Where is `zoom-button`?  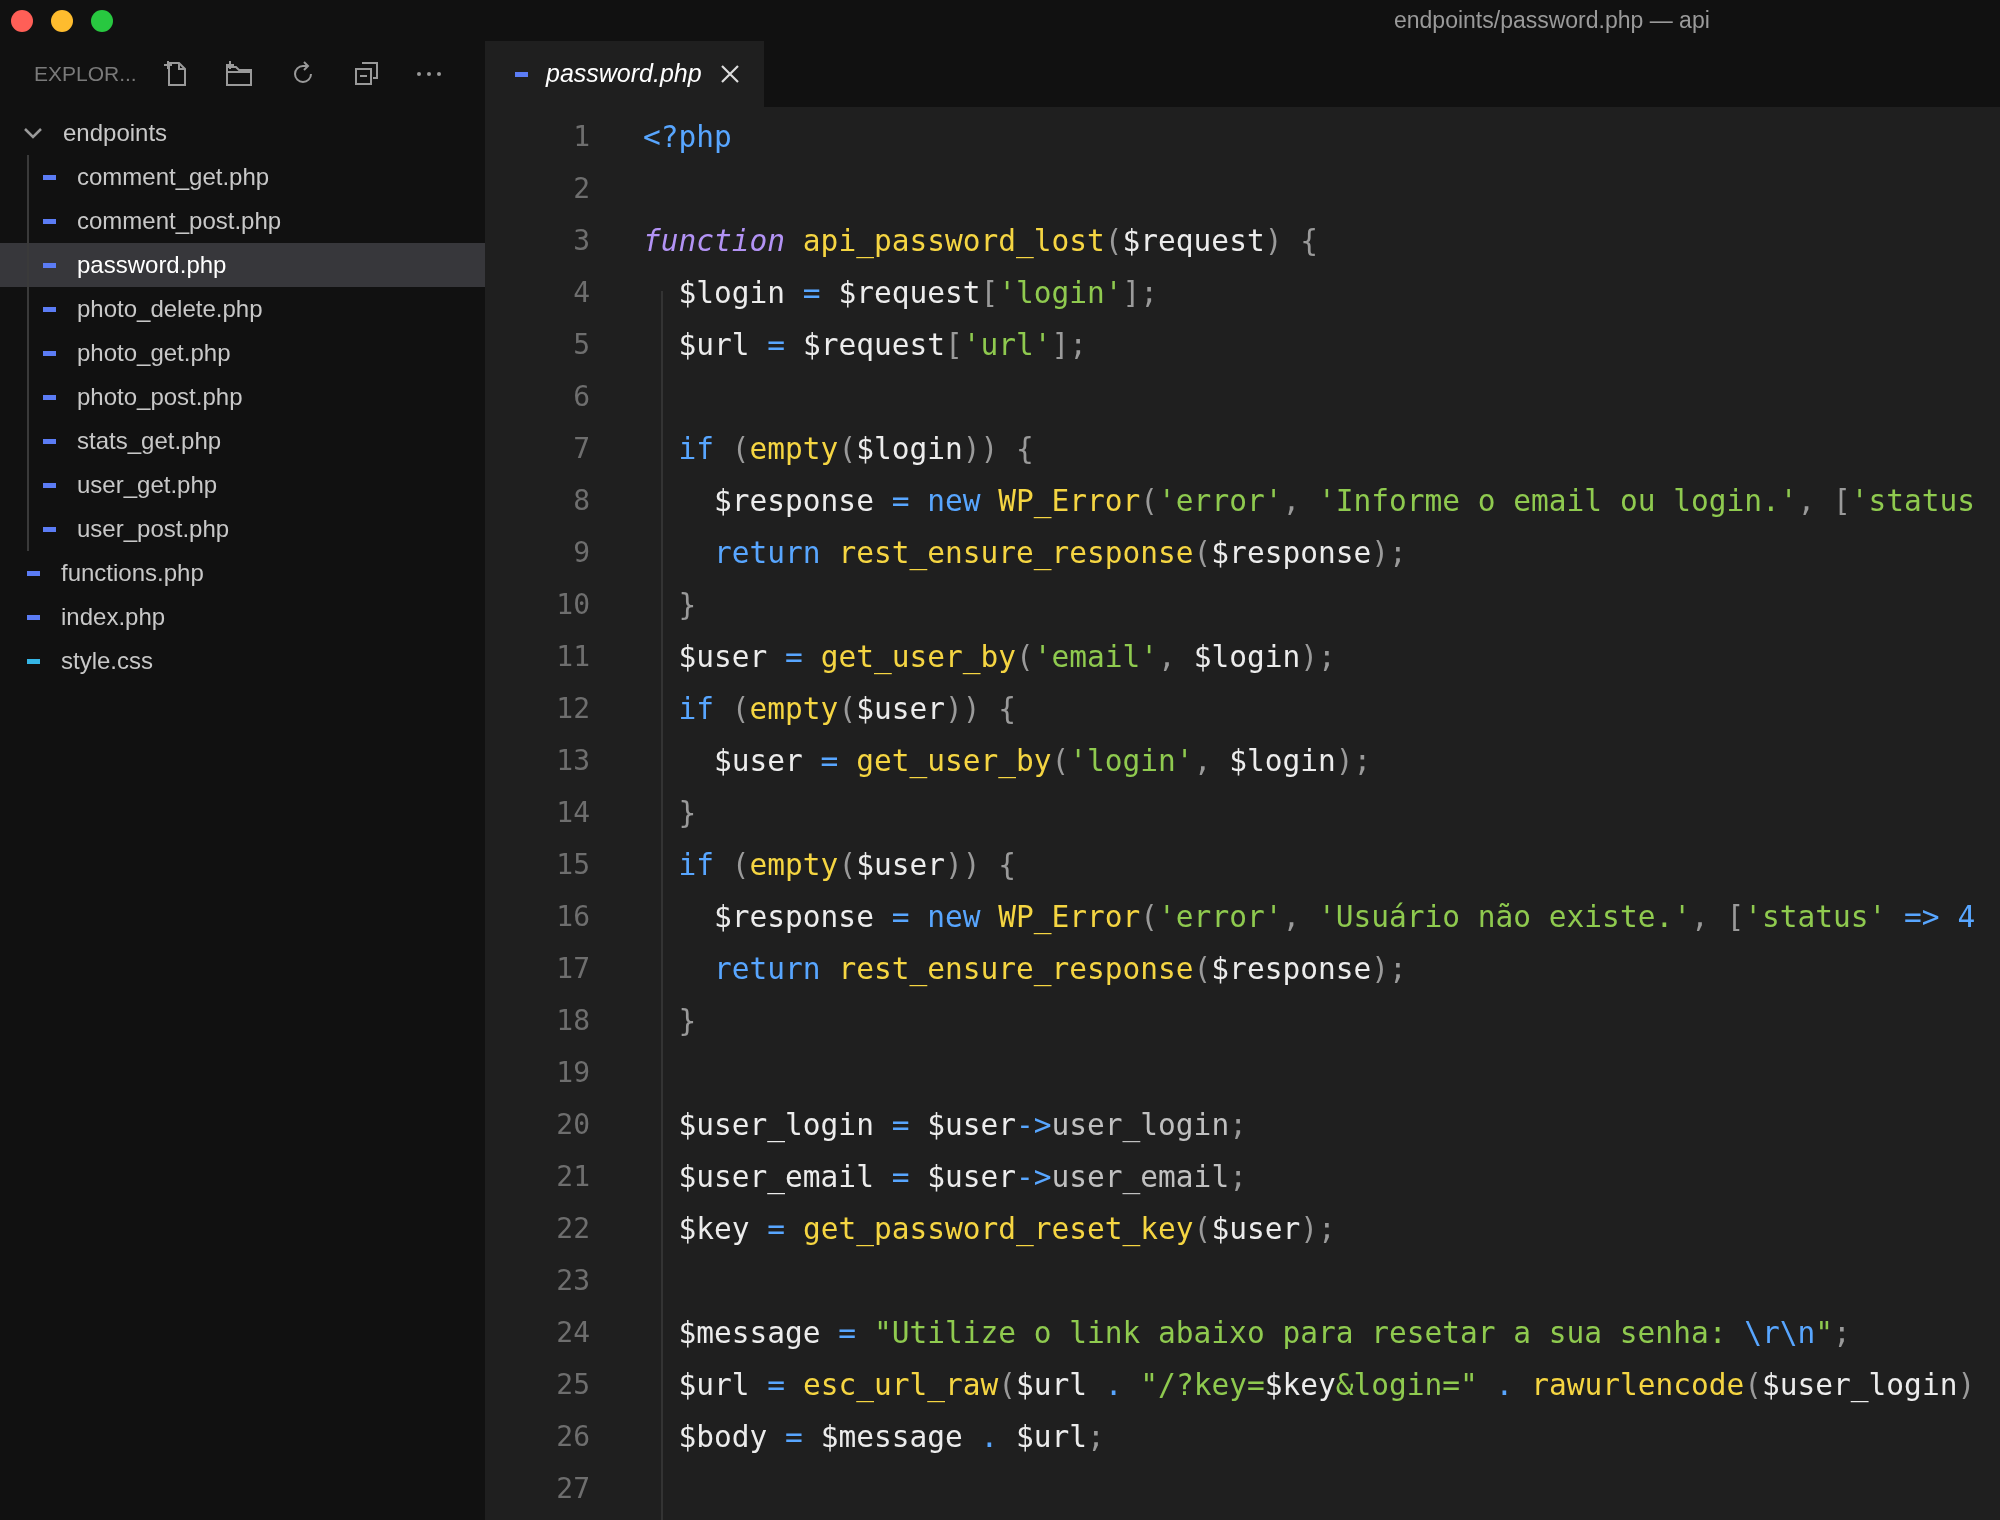 zoom-button is located at coordinates (102, 20).